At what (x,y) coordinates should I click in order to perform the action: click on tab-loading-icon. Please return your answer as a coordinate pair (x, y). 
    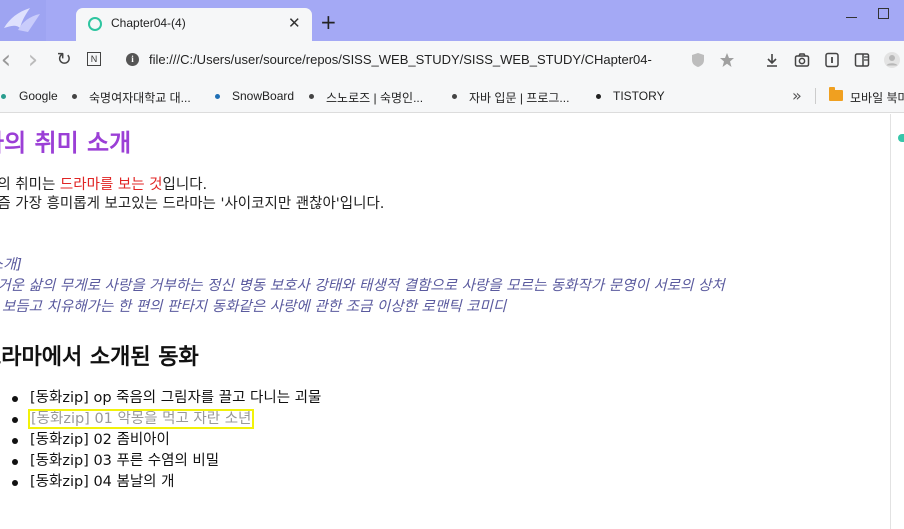
    Looking at the image, I should click on (95, 24).